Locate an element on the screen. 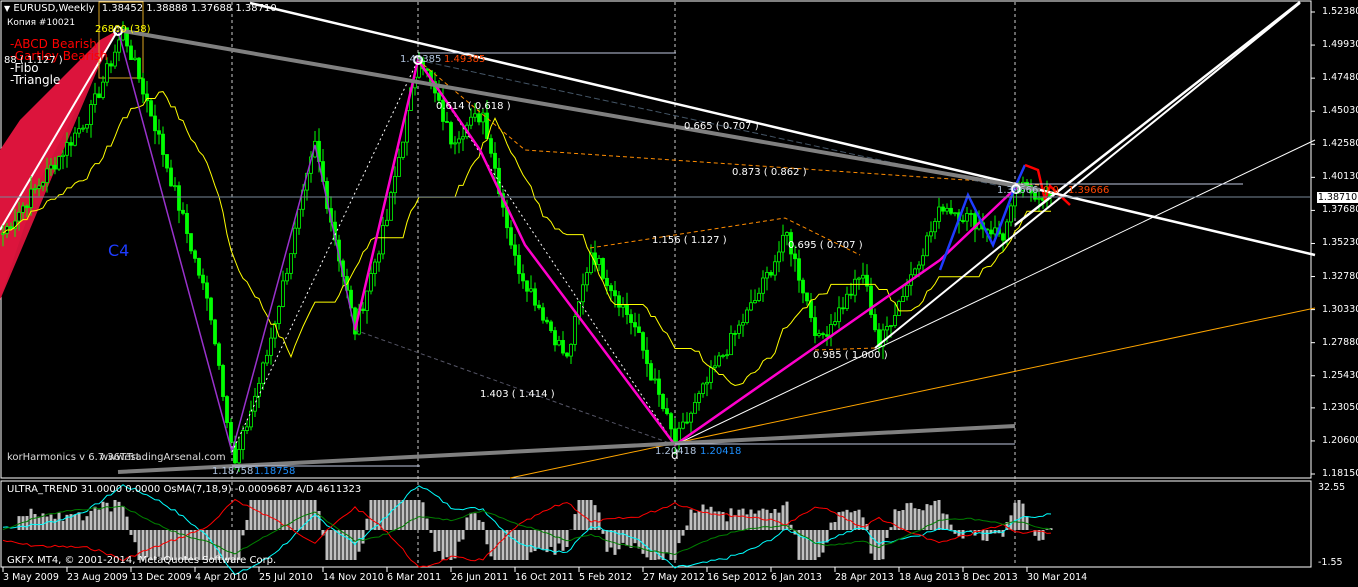 This screenshot has height=587, width=1358. legend-triangle: -Triangle is located at coordinates (35, 80).